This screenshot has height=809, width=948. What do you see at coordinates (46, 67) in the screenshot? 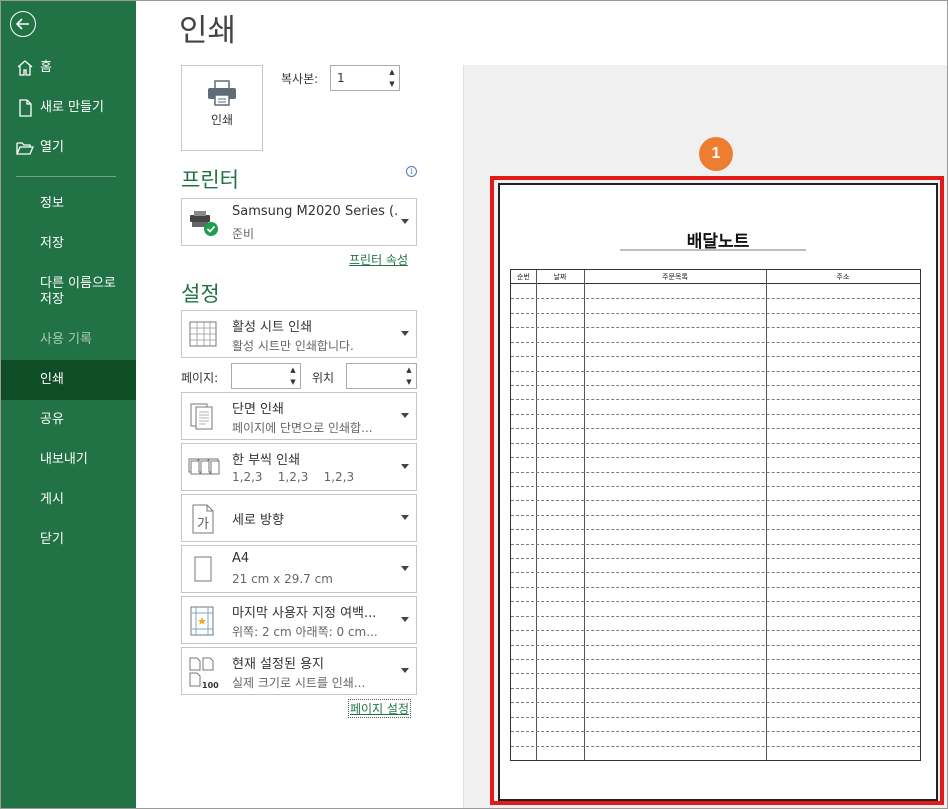
I see `sidebar-item-label: 홈` at bounding box center [46, 67].